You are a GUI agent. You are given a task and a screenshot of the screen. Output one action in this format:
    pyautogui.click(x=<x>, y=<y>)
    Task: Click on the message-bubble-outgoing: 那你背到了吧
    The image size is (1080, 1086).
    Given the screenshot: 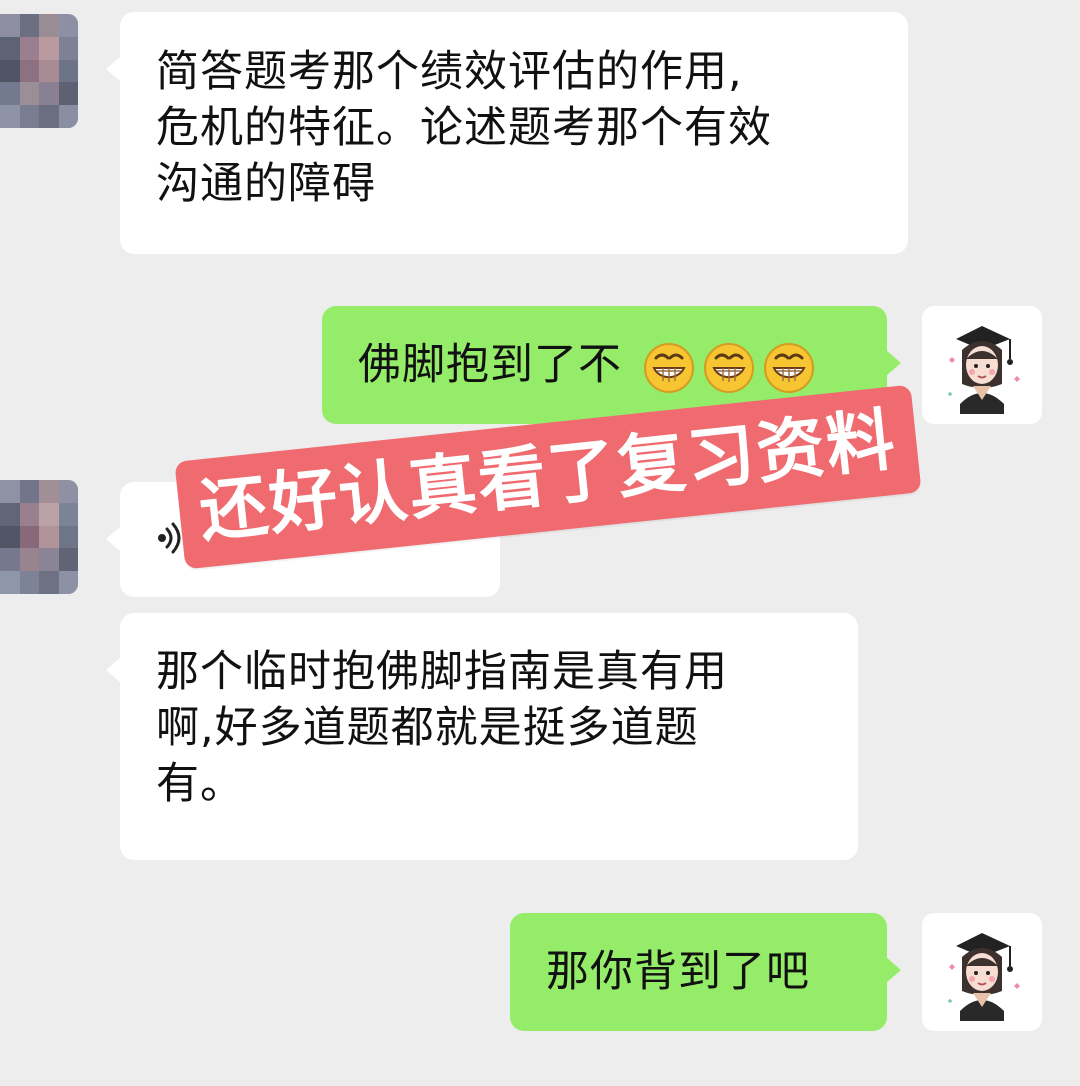 What is the action you would take?
    pyautogui.click(x=705, y=972)
    